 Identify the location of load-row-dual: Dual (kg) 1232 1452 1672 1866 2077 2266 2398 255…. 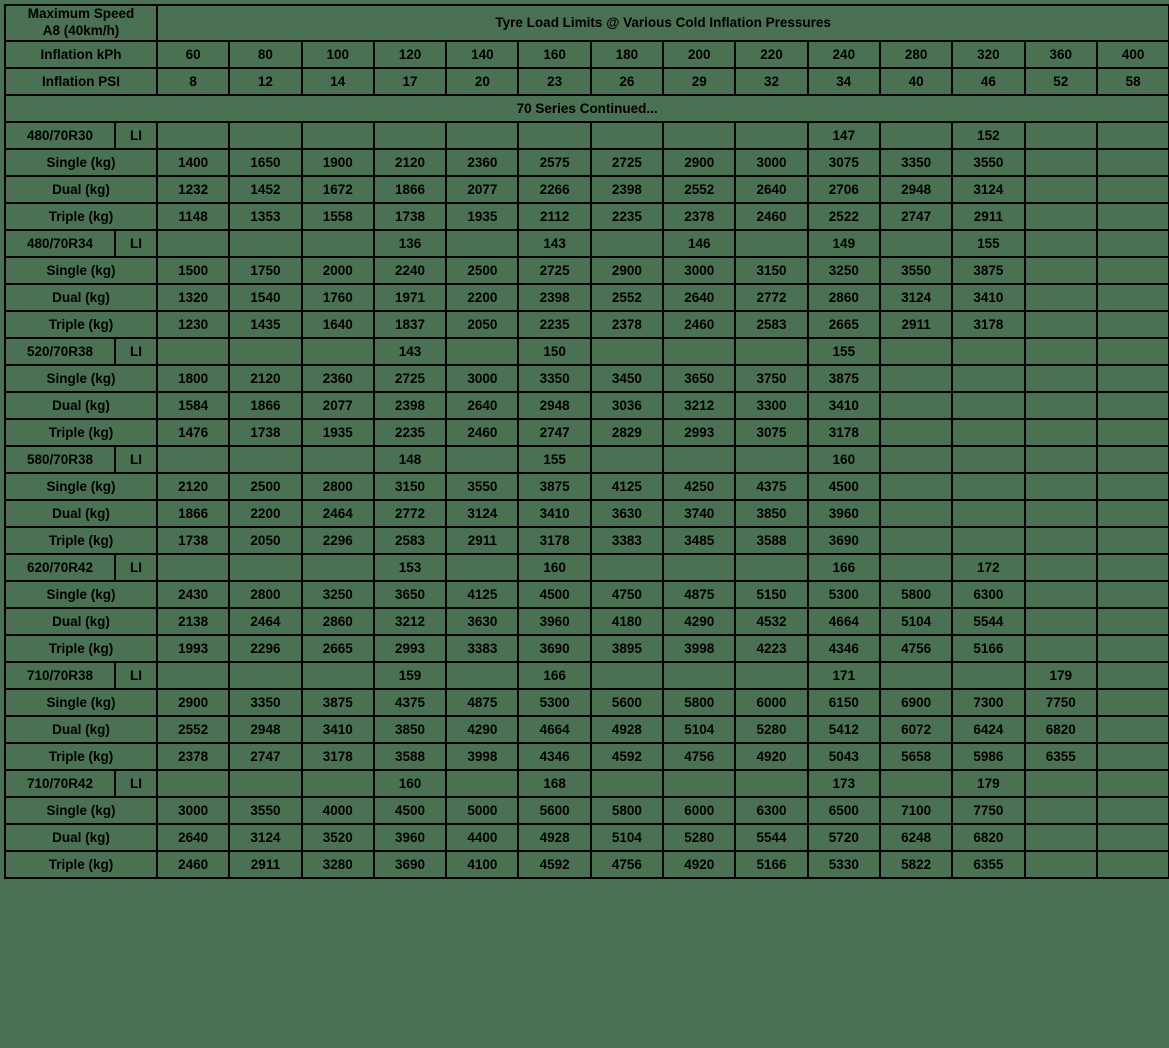
(587, 189).